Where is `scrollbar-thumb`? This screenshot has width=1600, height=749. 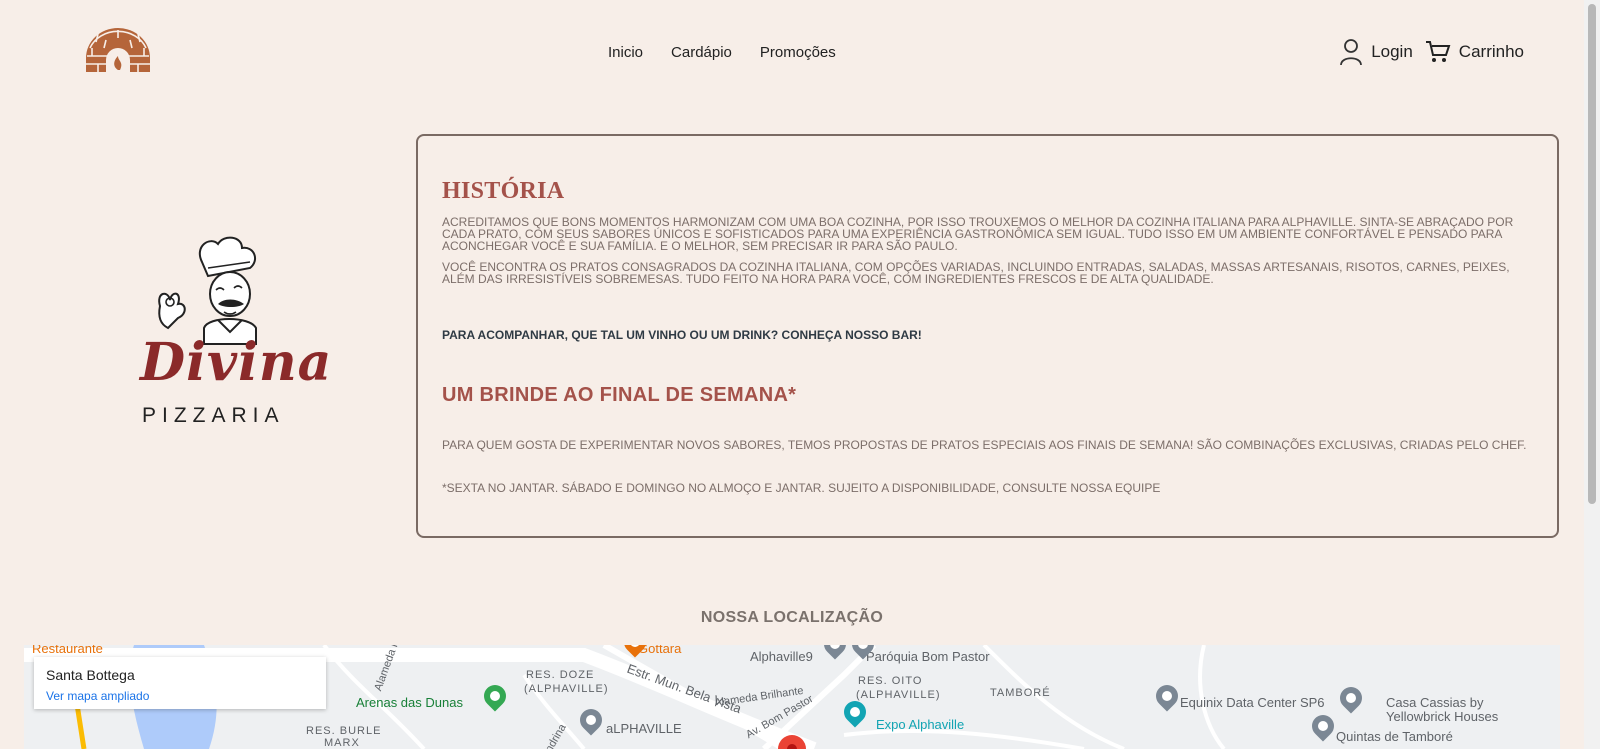 scrollbar-thumb is located at coordinates (1592, 254).